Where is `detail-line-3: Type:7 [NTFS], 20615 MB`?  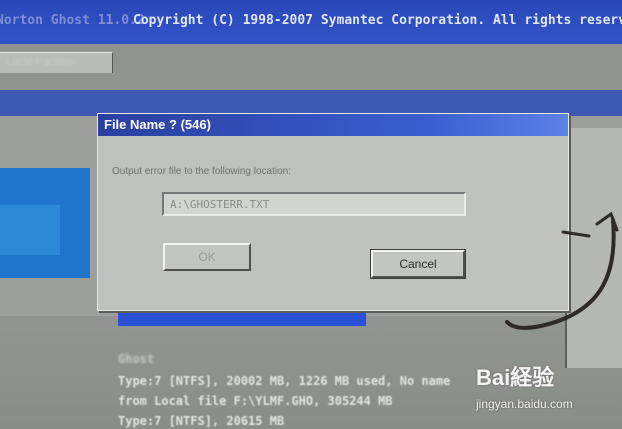 detail-line-3: Type:7 [NTFS], 20615 MB is located at coordinates (201, 421).